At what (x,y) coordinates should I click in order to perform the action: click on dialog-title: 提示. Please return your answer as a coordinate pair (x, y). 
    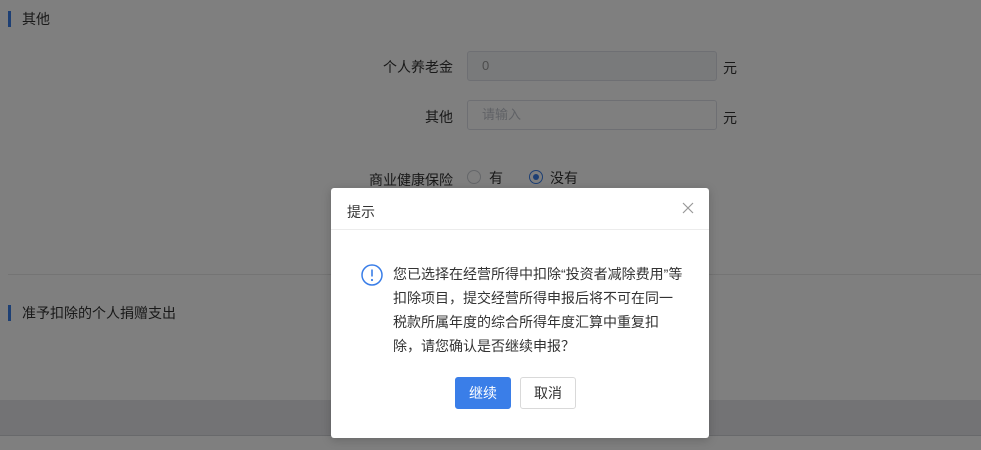
    Looking at the image, I should click on (361, 212).